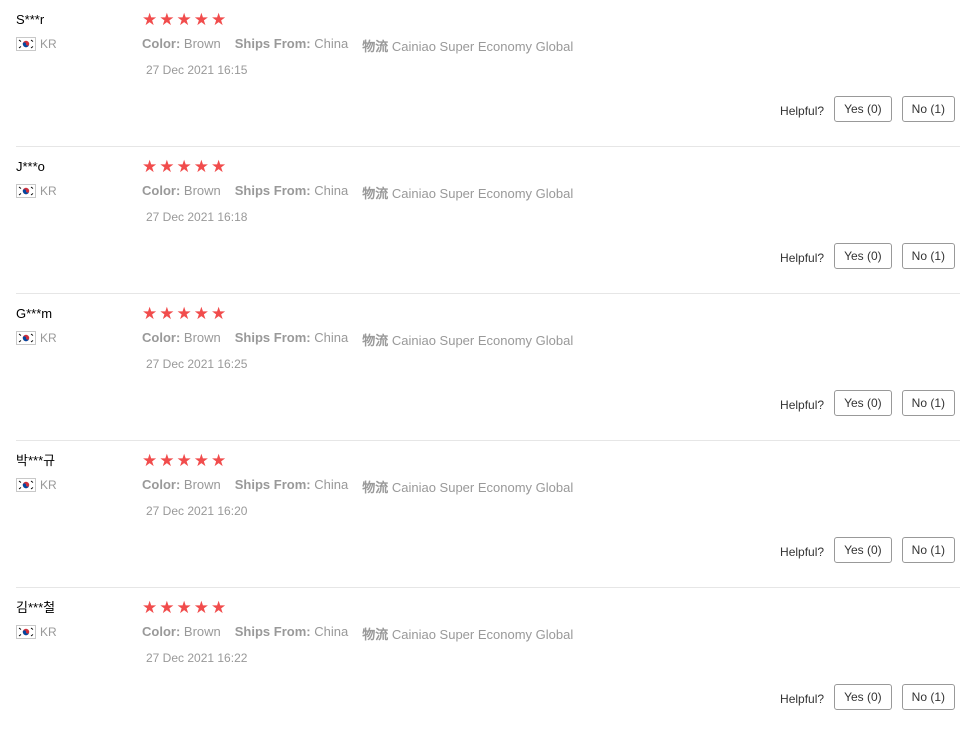  I want to click on review-date: 27 Dec 2021 16:15, so click(197, 70).